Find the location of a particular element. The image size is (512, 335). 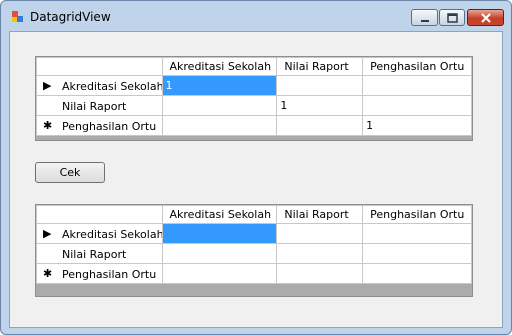

close-button is located at coordinates (485, 17).